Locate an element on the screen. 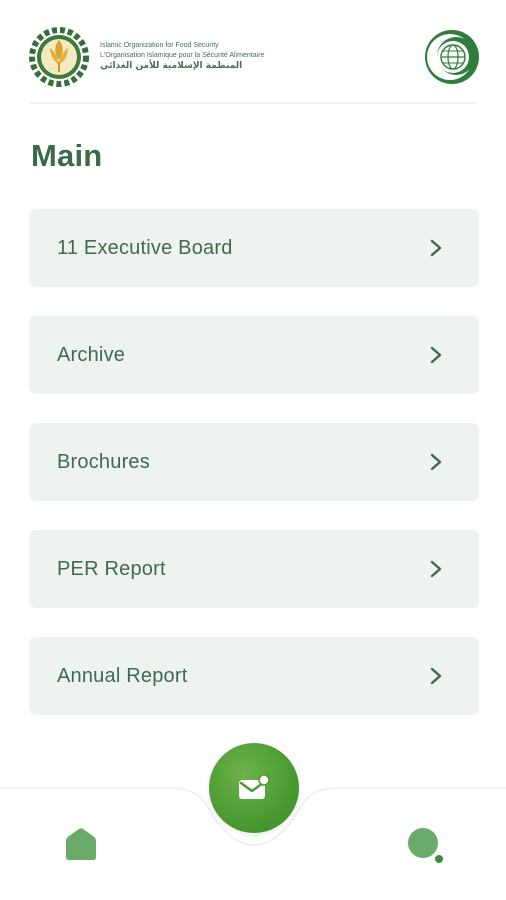 The width and height of the screenshot is (506, 900). iofs-logo is located at coordinates (59, 57).